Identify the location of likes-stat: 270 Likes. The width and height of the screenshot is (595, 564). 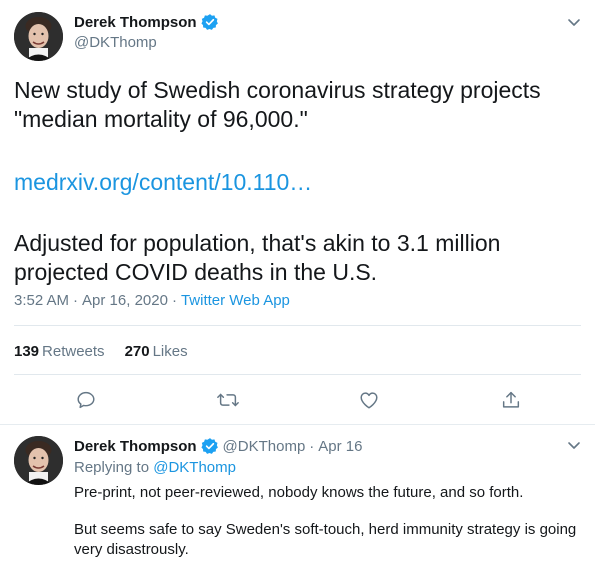
(156, 351).